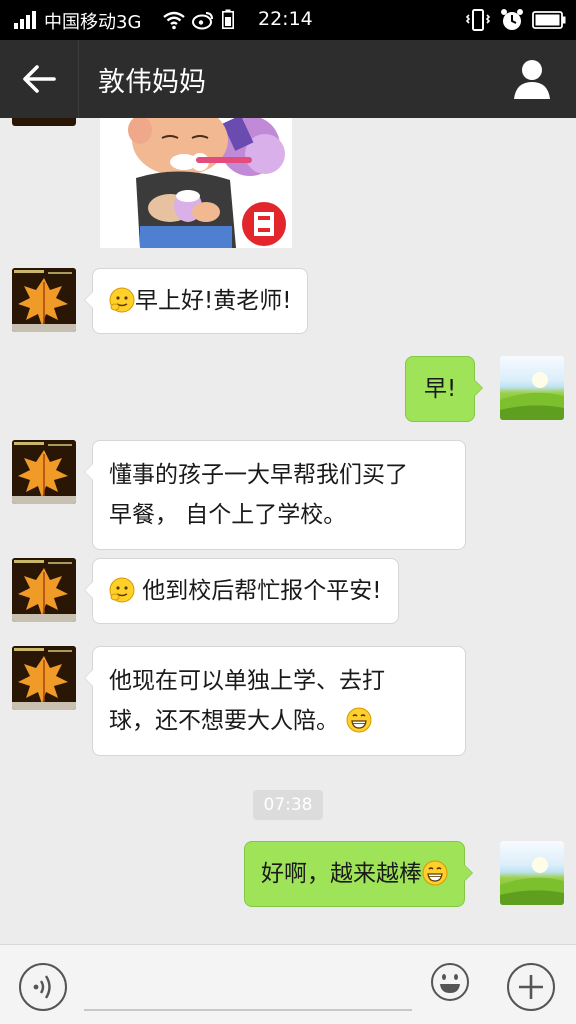 The height and width of the screenshot is (1024, 576). I want to click on message-text-line: 球，还不想要大人陪。, so click(224, 721).